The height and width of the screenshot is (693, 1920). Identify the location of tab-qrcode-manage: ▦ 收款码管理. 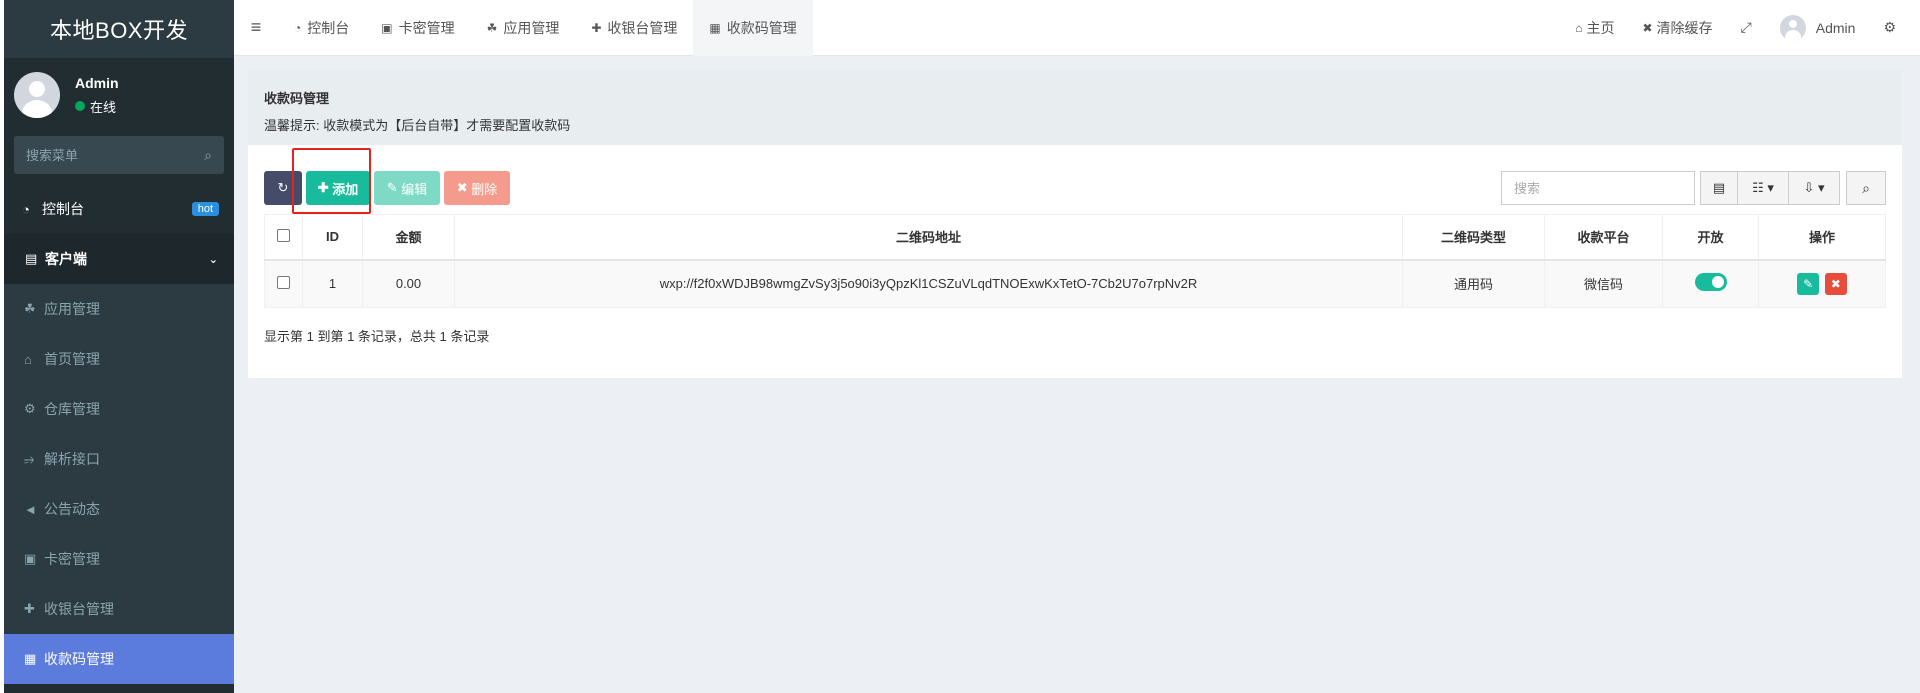
(753, 28).